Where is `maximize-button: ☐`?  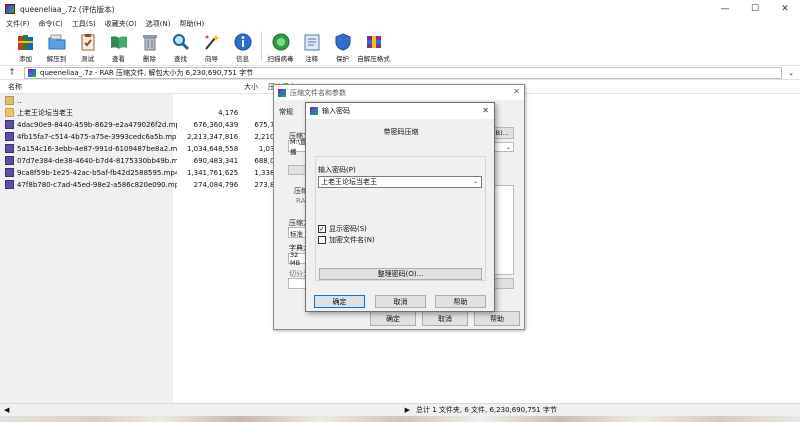
maximize-button: ☐ is located at coordinates (755, 9).